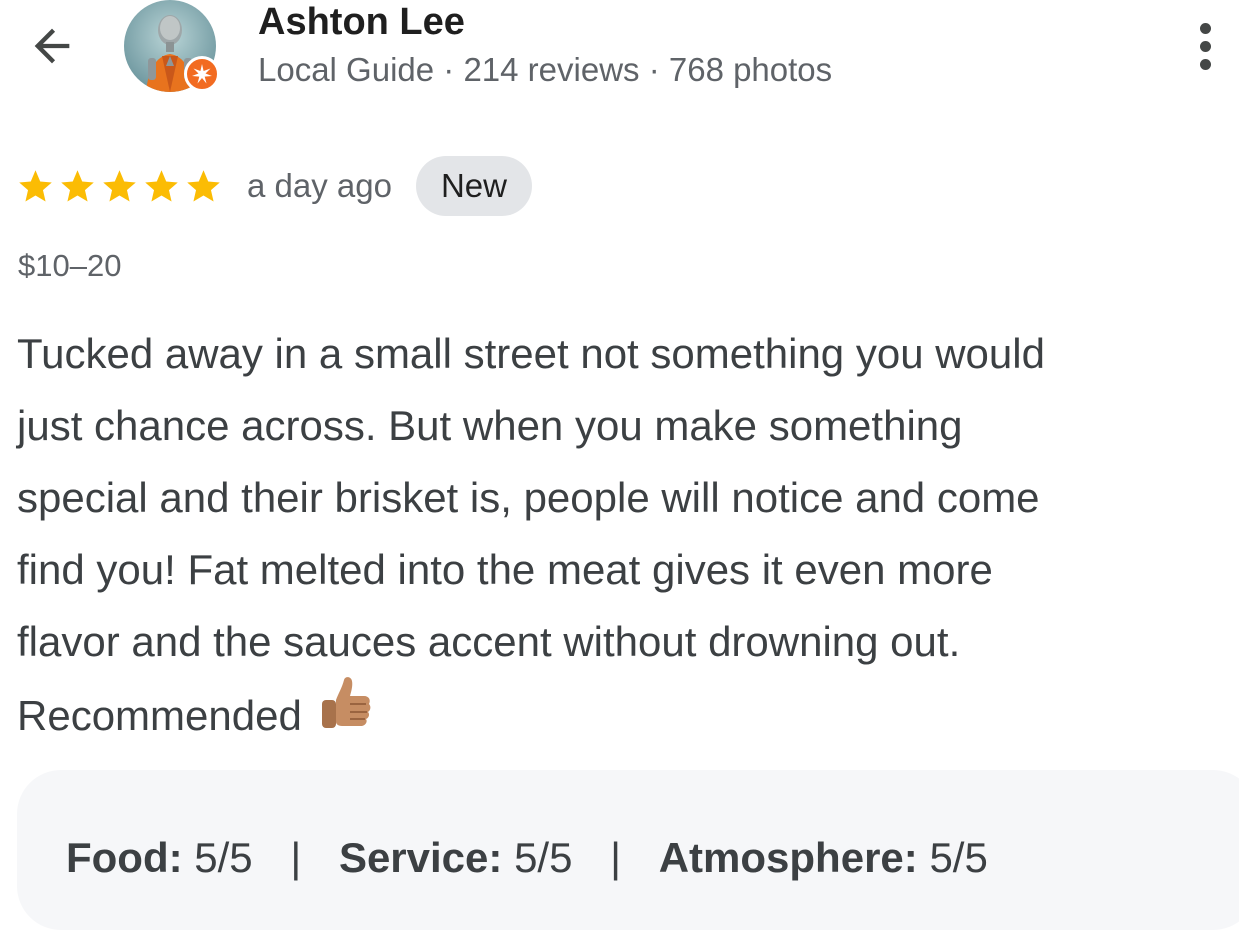 This screenshot has width=1239, height=930. I want to click on more-vert-icon, so click(1205, 28).